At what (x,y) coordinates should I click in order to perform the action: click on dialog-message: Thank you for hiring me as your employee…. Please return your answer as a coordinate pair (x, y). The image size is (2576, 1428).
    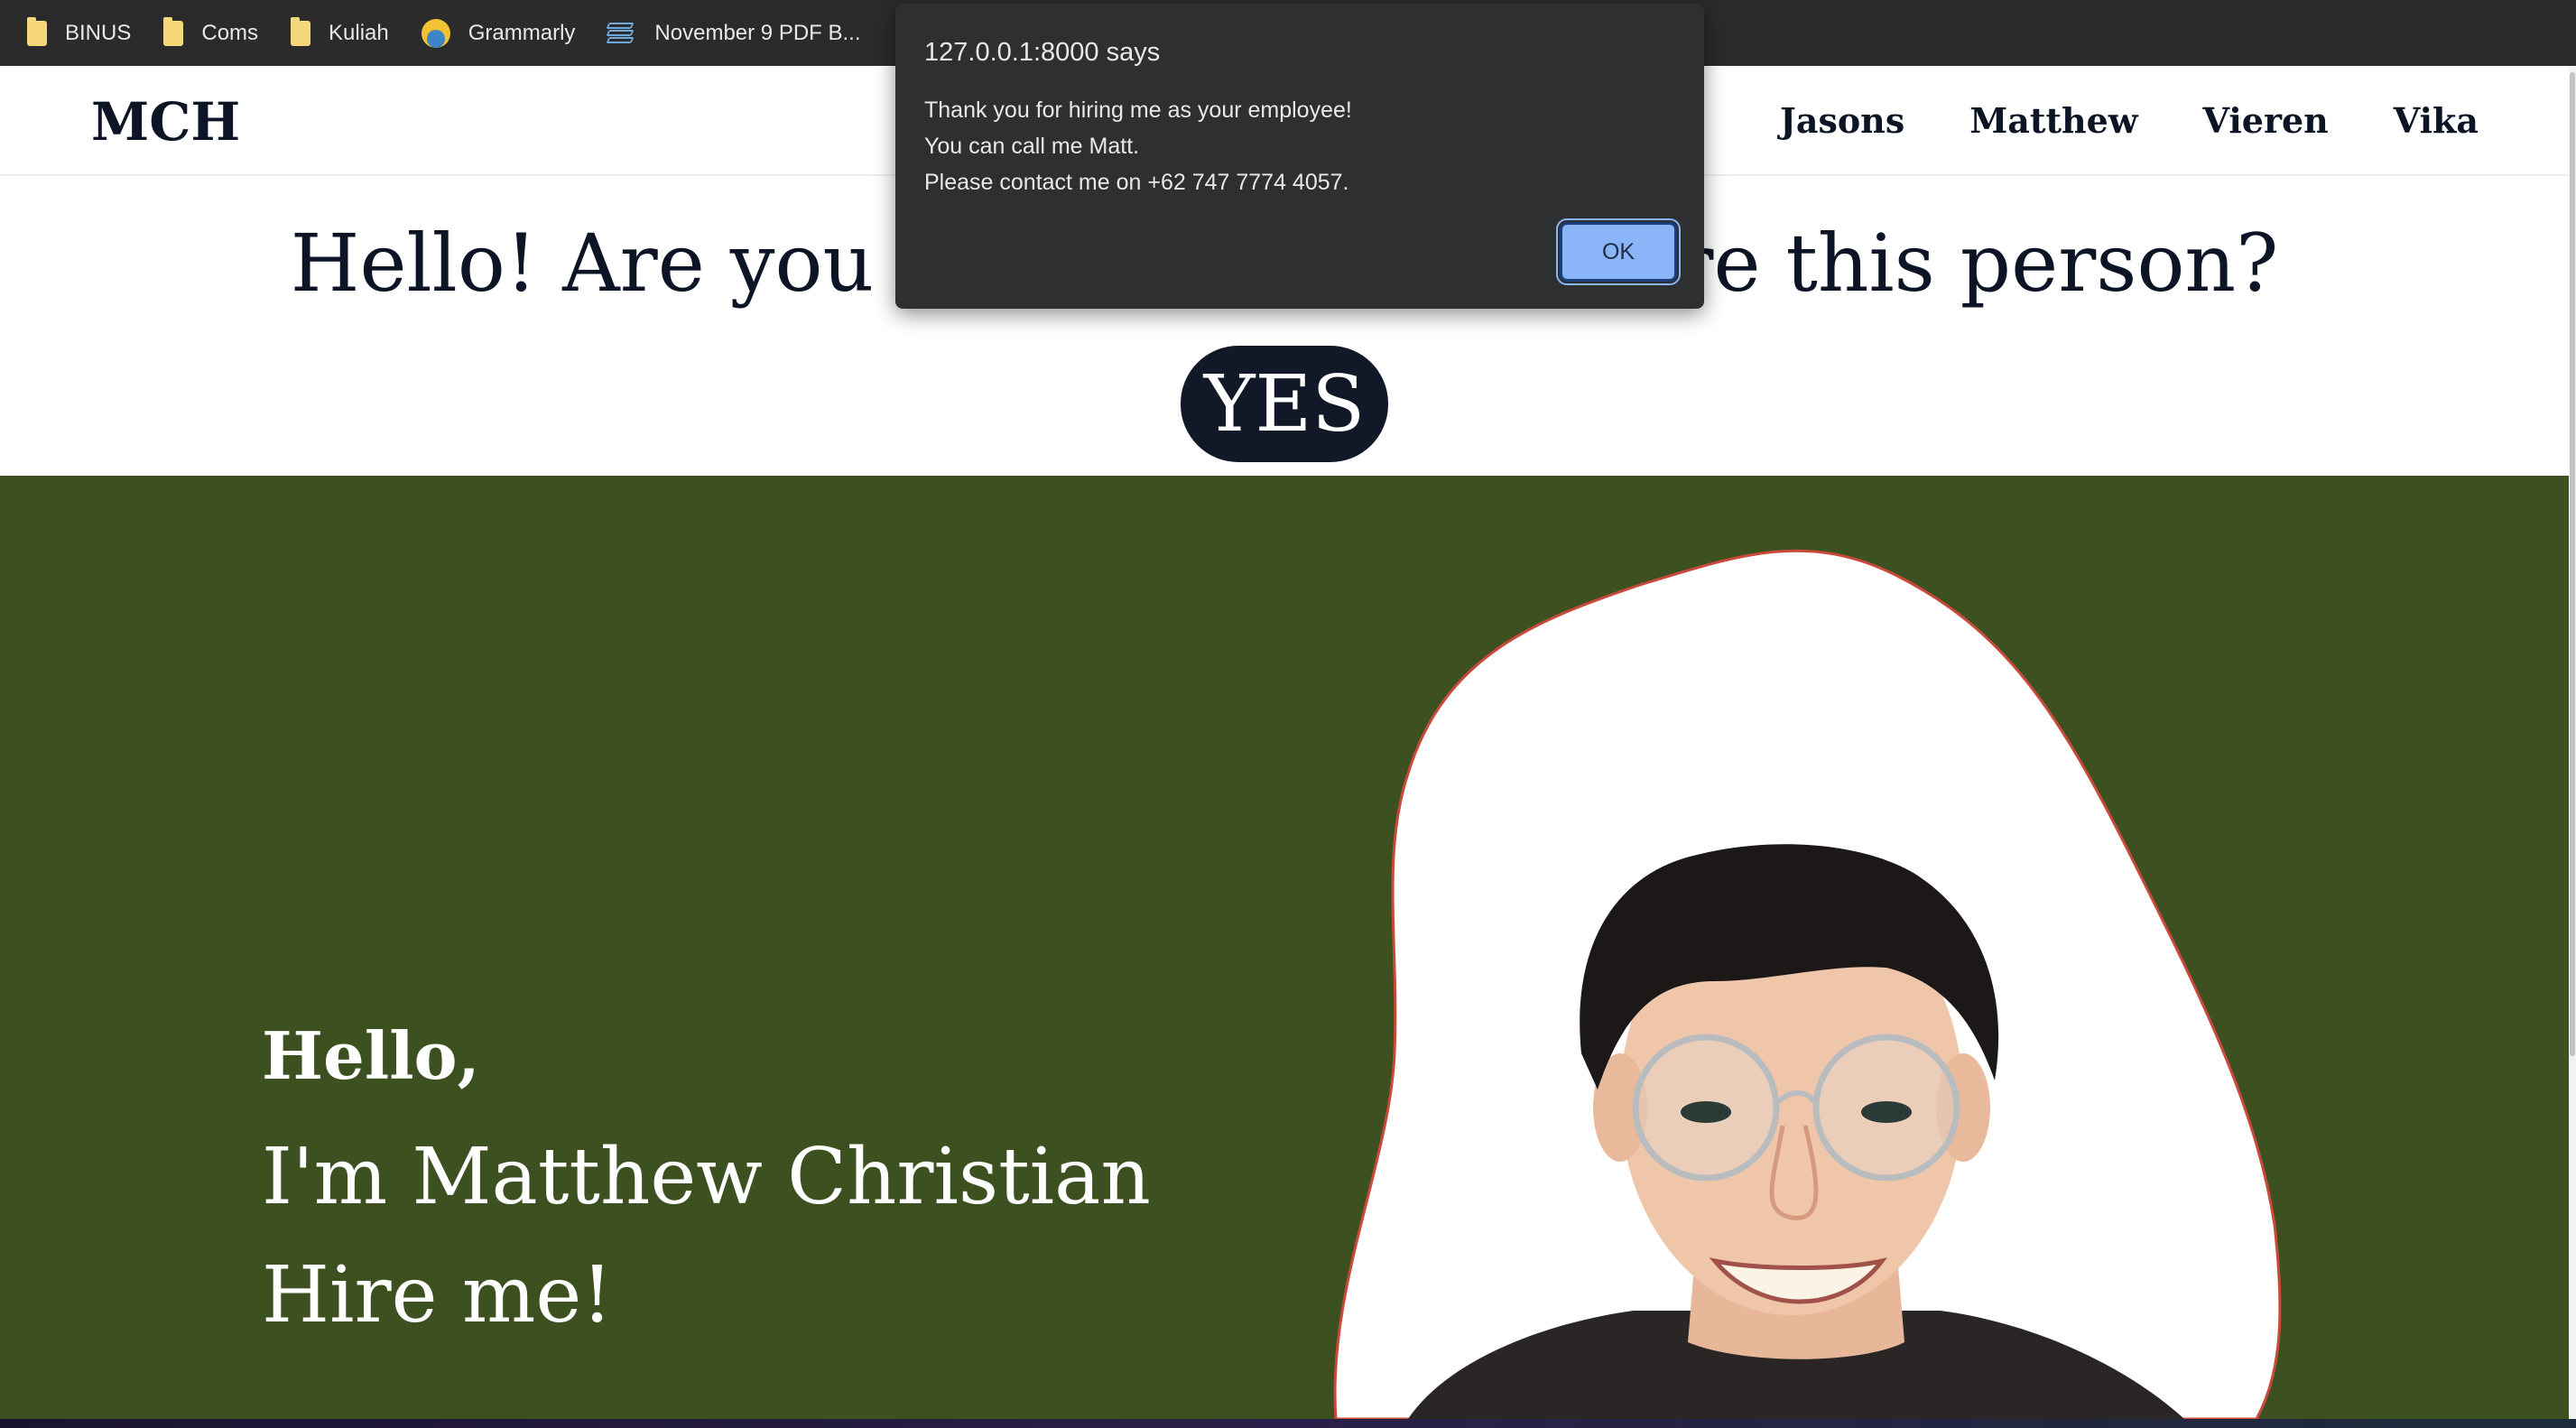
    Looking at the image, I should click on (1138, 146).